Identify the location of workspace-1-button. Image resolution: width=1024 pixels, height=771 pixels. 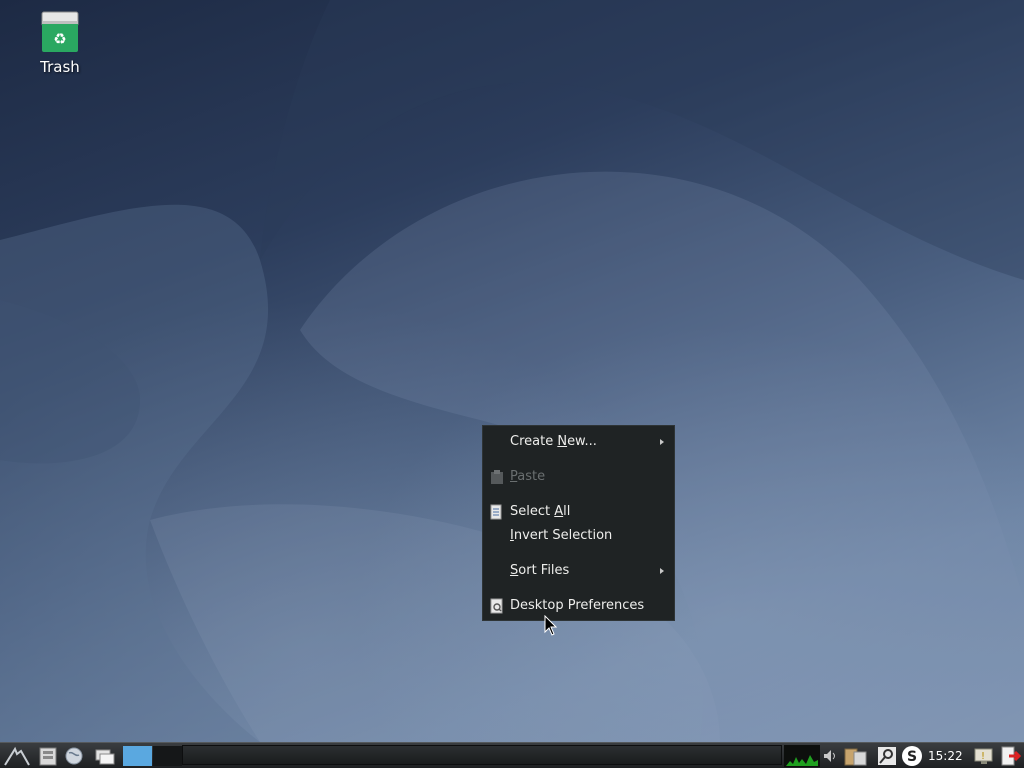
(137, 756).